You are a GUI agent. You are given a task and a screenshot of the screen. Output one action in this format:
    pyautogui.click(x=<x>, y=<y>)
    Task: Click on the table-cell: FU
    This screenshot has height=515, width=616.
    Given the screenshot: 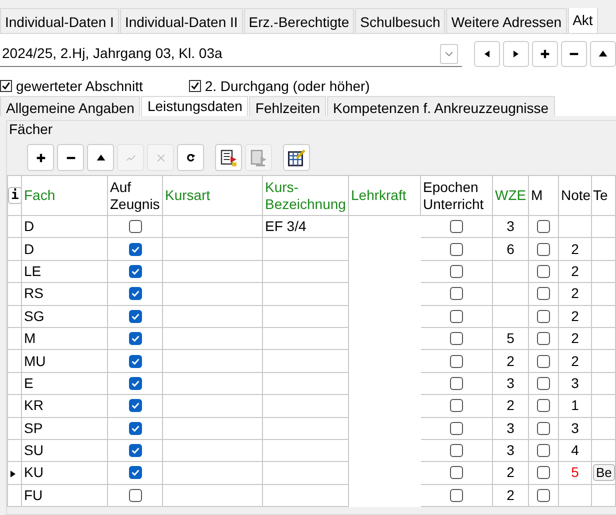 What is the action you would take?
    pyautogui.click(x=65, y=495)
    